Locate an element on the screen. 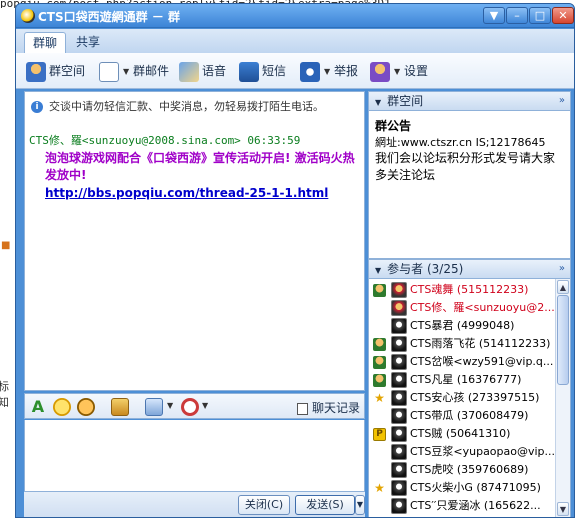  qq-penguin-icon is located at coordinates (28, 16).